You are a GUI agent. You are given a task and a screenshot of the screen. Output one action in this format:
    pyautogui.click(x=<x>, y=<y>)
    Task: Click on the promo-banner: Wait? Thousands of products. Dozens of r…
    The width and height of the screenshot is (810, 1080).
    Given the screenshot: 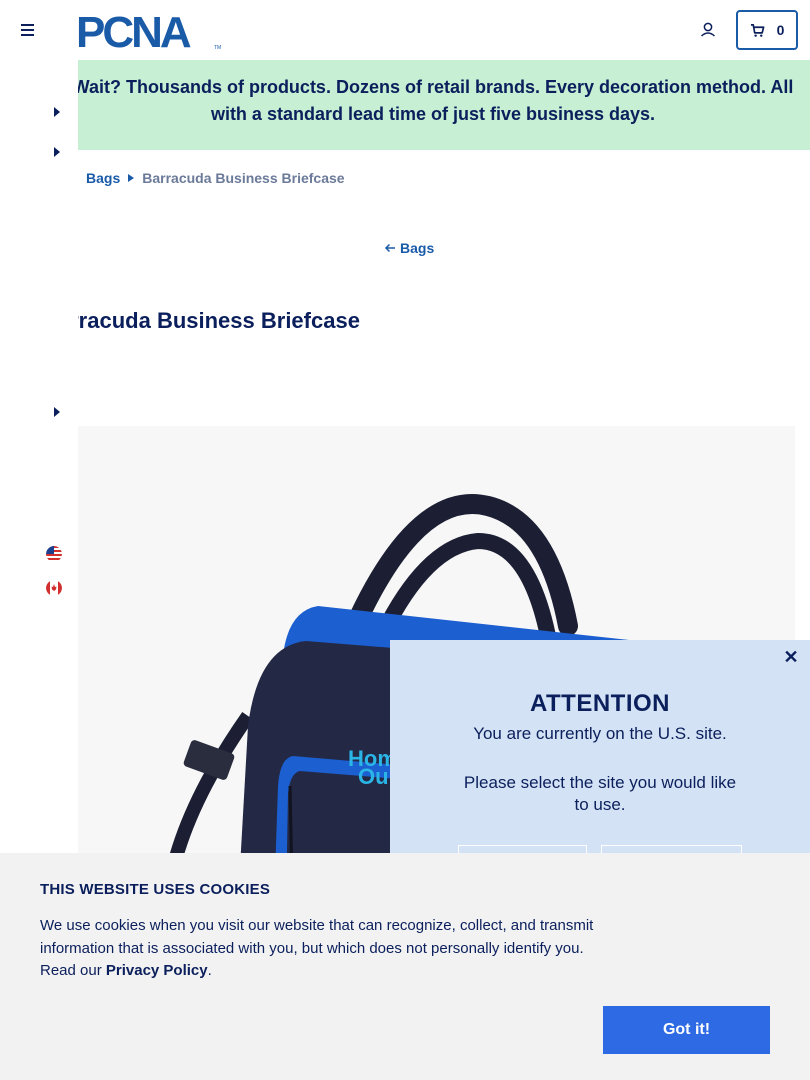 What is the action you would take?
    pyautogui.click(x=444, y=105)
    